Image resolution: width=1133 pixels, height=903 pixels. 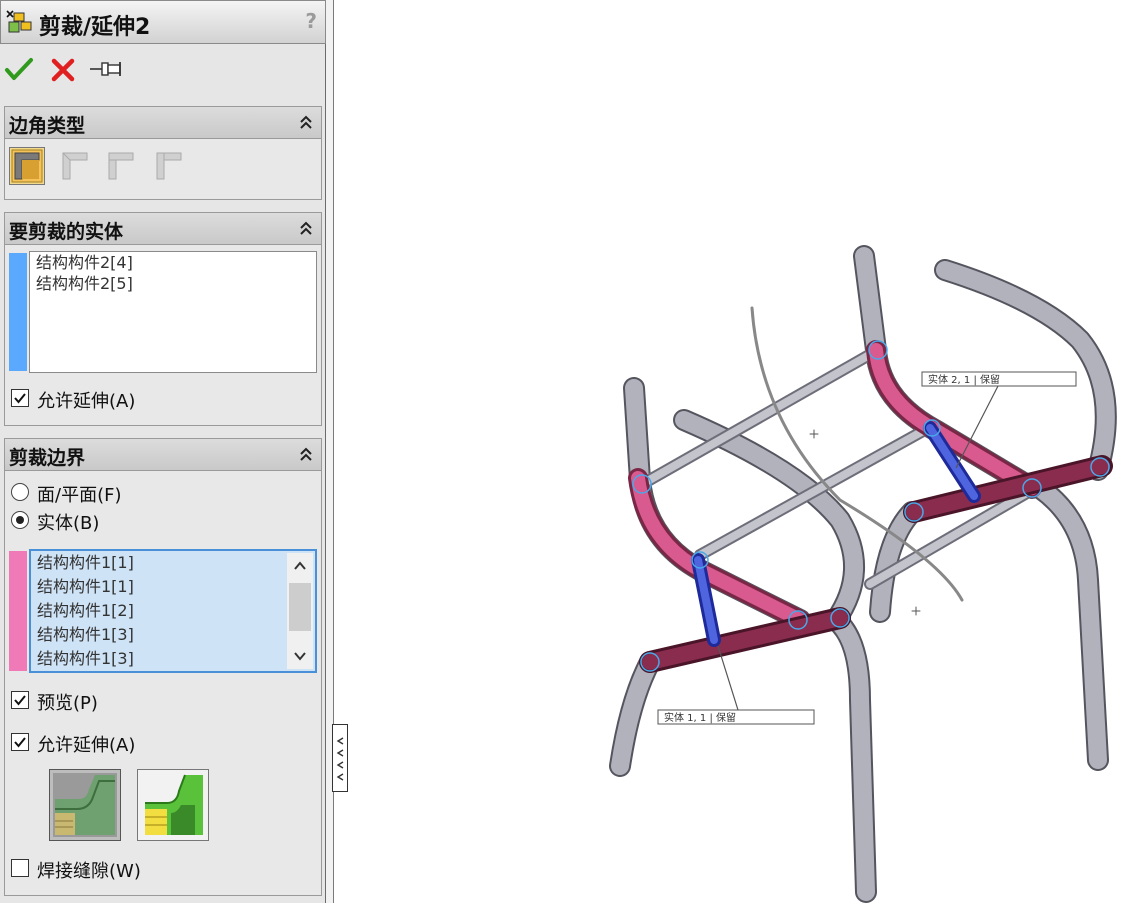 I want to click on weld-gap-label: 焊接缝隙(W), so click(x=89, y=871).